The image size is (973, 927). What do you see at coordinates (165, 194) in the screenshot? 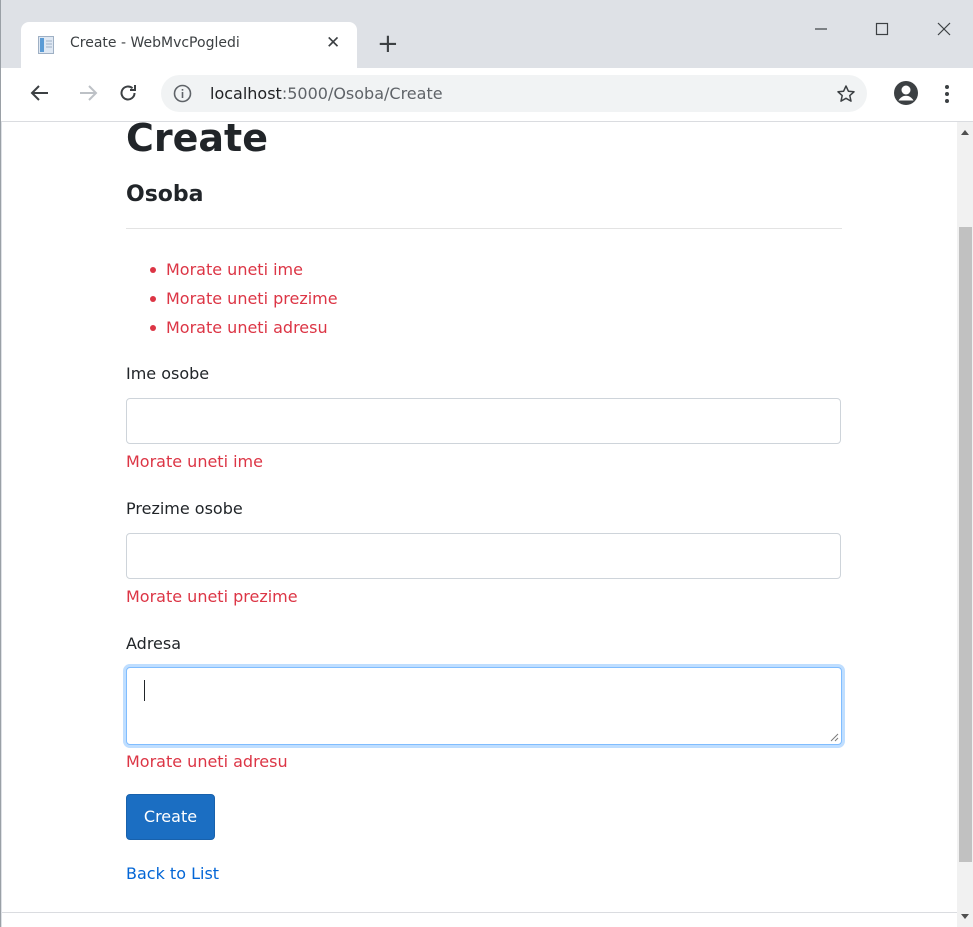
I see `page-subtitle: Osoba` at bounding box center [165, 194].